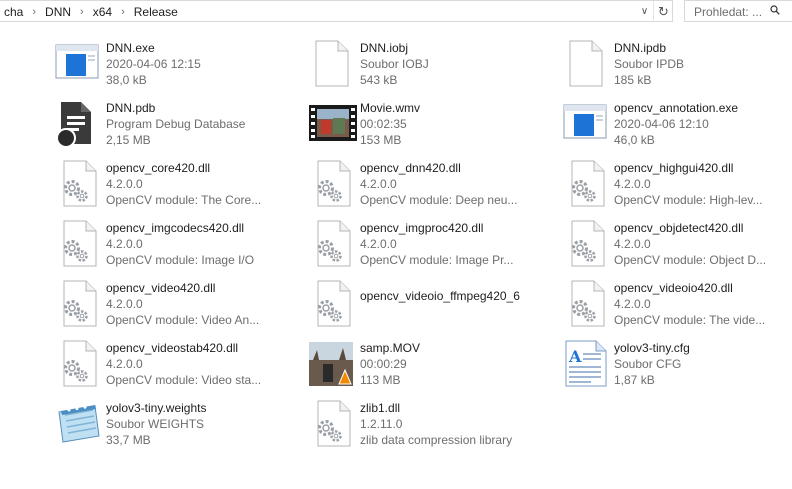  What do you see at coordinates (394, 64) in the screenshot?
I see `file-detail: Soubor IOBJ` at bounding box center [394, 64].